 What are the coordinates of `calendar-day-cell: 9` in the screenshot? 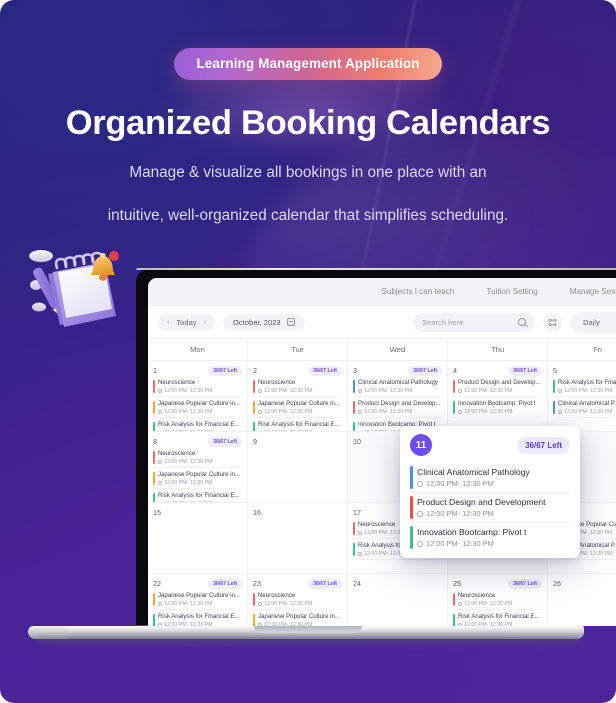 It's located at (298, 467).